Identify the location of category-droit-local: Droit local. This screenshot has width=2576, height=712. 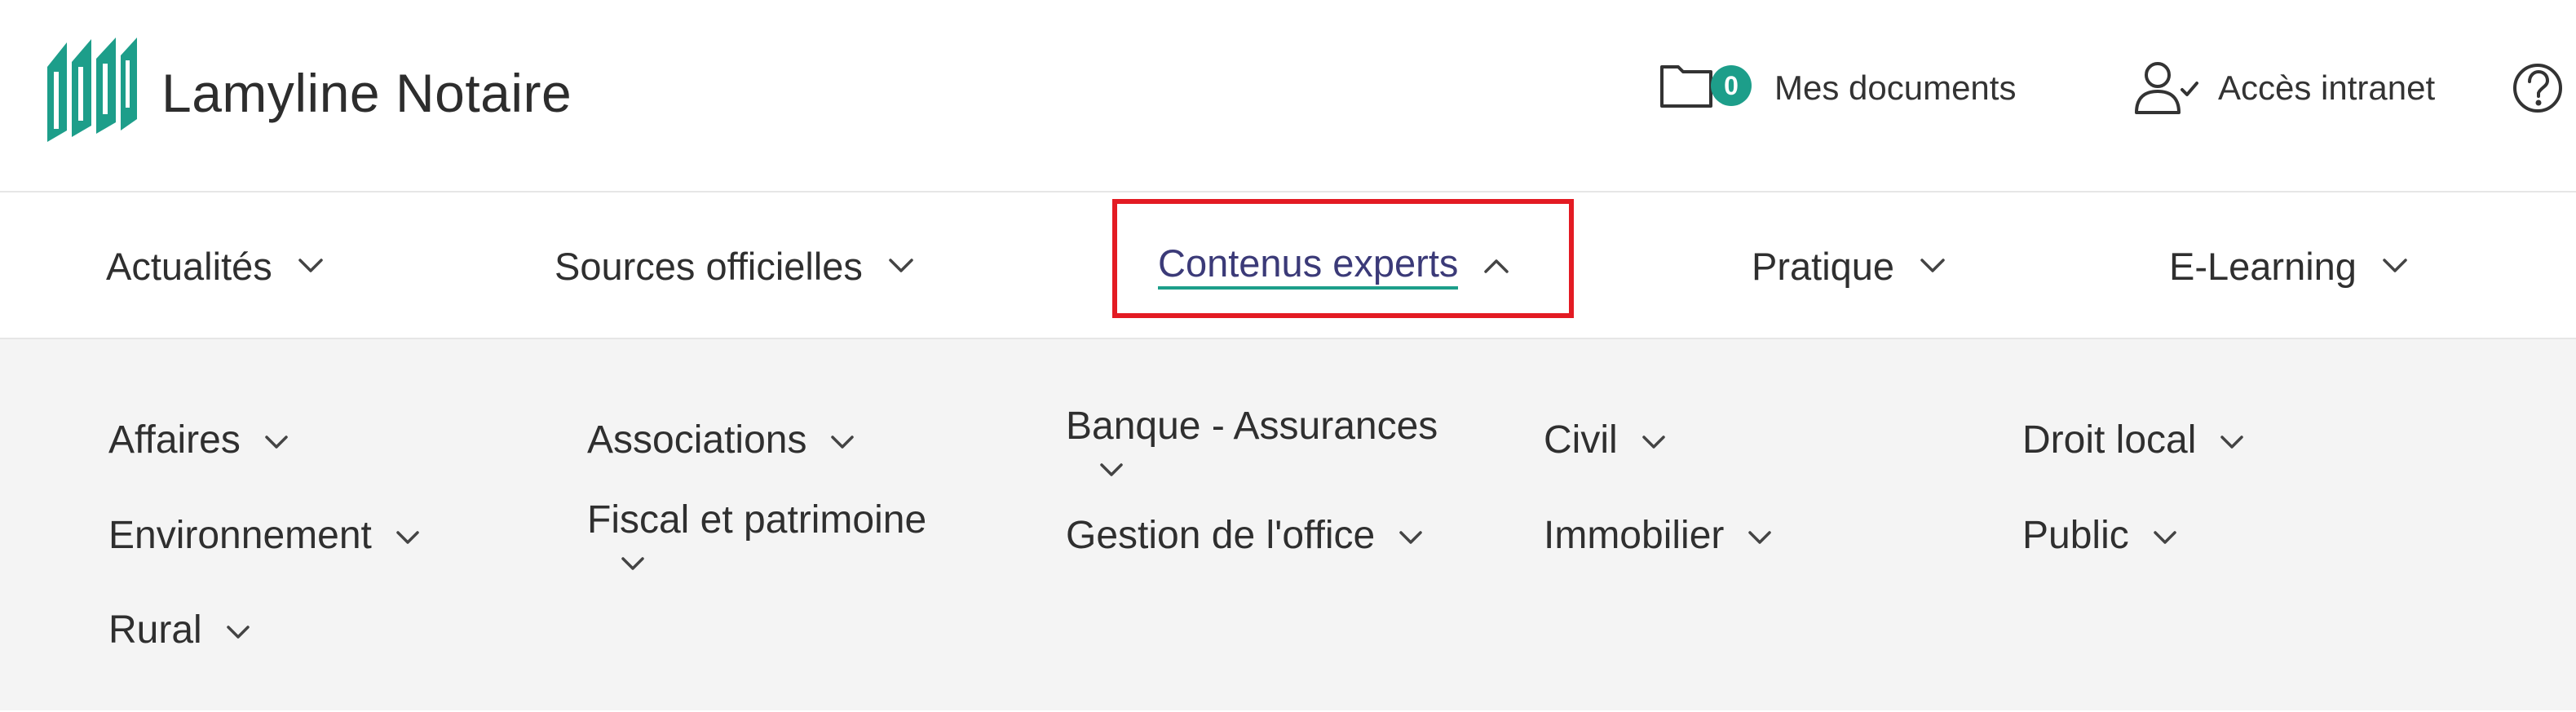
(2133, 440).